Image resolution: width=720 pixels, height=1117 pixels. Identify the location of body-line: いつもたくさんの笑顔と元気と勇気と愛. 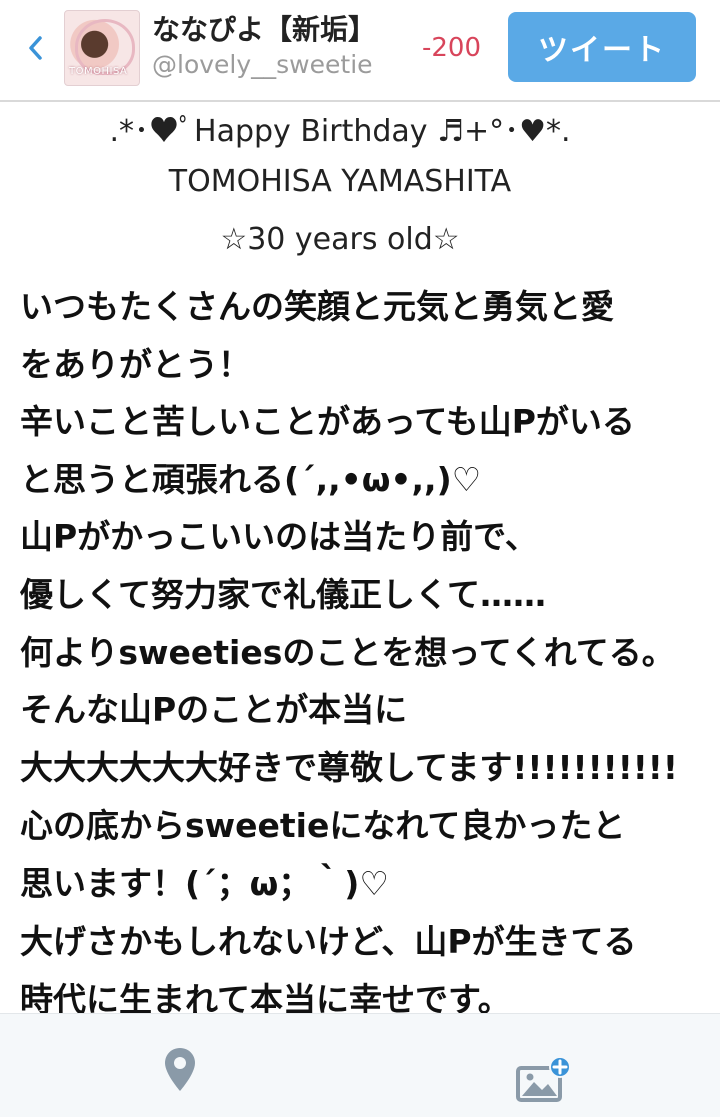
(317, 306).